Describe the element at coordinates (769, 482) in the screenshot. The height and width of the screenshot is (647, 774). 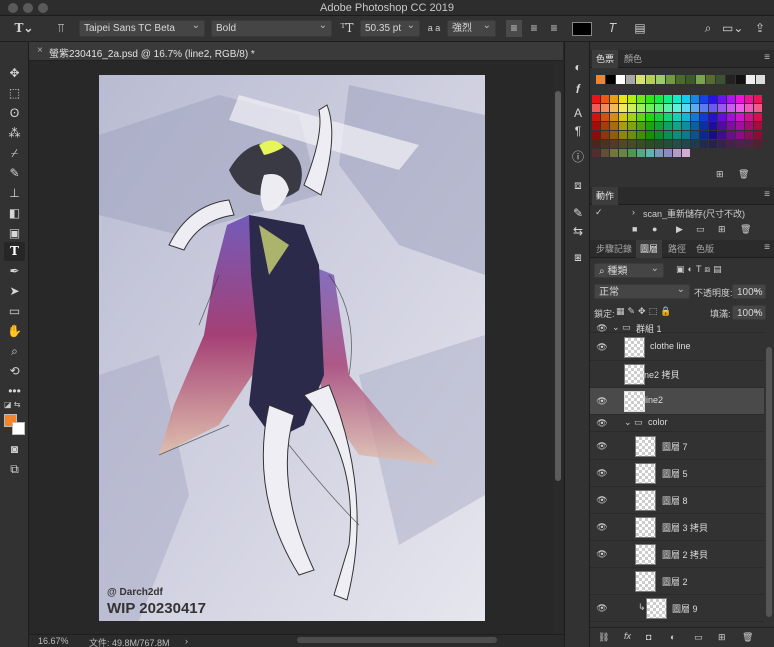
I see `layers-scrollbar` at that location.